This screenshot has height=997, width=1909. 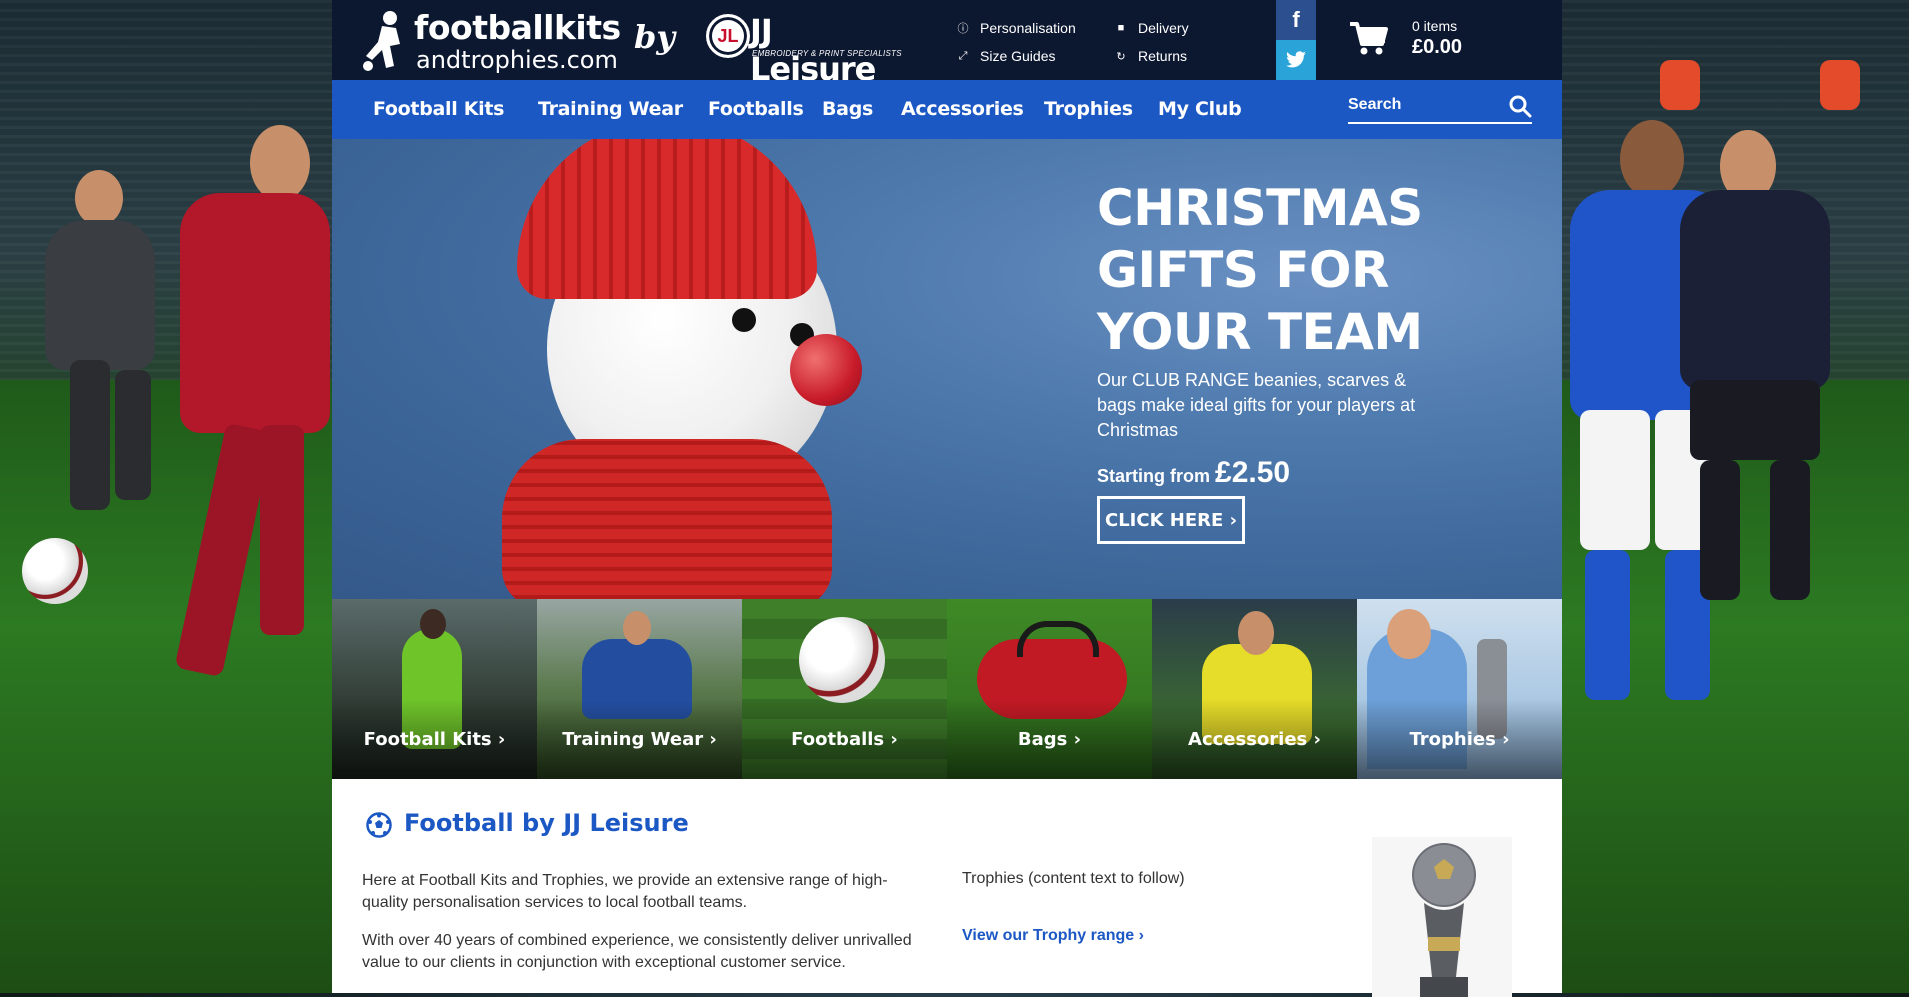 What do you see at coordinates (55, 571) in the screenshot?
I see `left-football` at bounding box center [55, 571].